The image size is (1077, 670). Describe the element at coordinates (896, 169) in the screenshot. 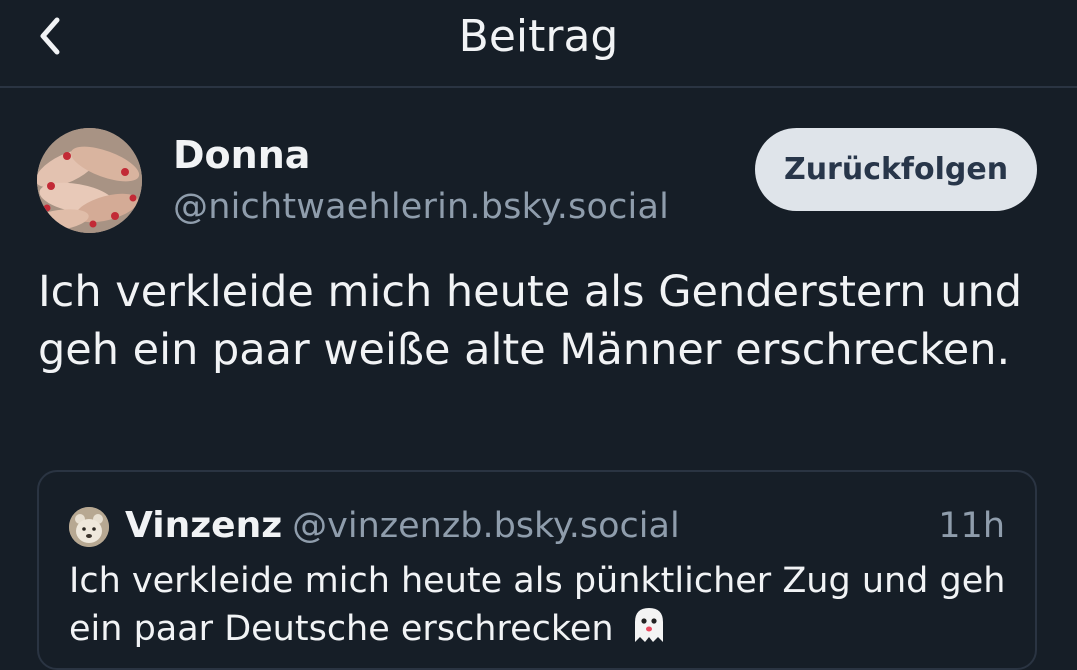

I see `follow-back-button: Zurückfolgen` at that location.